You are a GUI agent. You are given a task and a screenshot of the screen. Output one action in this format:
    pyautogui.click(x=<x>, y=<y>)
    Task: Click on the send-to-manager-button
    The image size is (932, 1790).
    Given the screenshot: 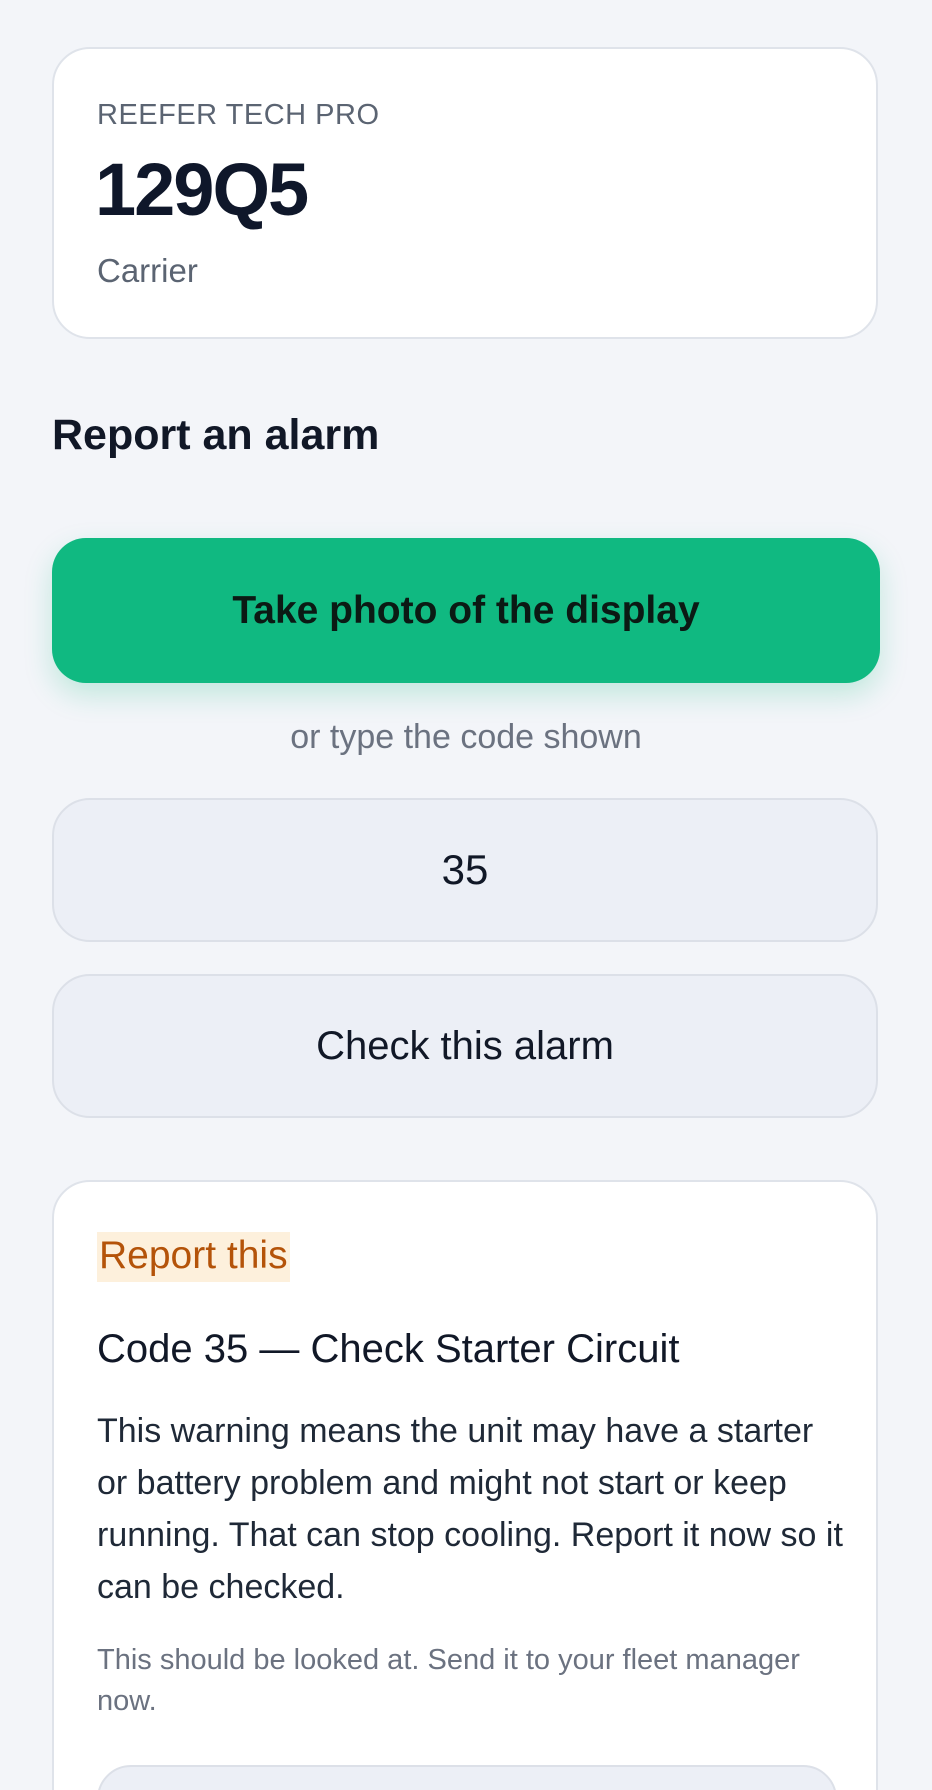 What is the action you would take?
    pyautogui.click(x=467, y=1777)
    